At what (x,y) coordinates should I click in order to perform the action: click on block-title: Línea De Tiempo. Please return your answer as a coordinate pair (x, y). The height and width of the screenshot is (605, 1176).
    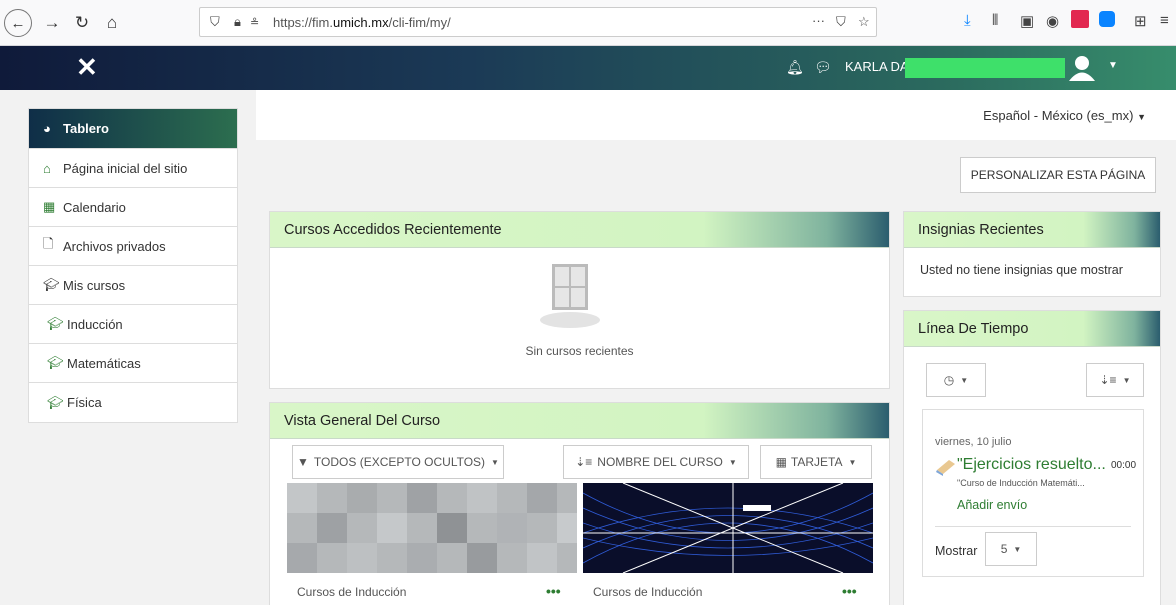
    Looking at the image, I should click on (1032, 329).